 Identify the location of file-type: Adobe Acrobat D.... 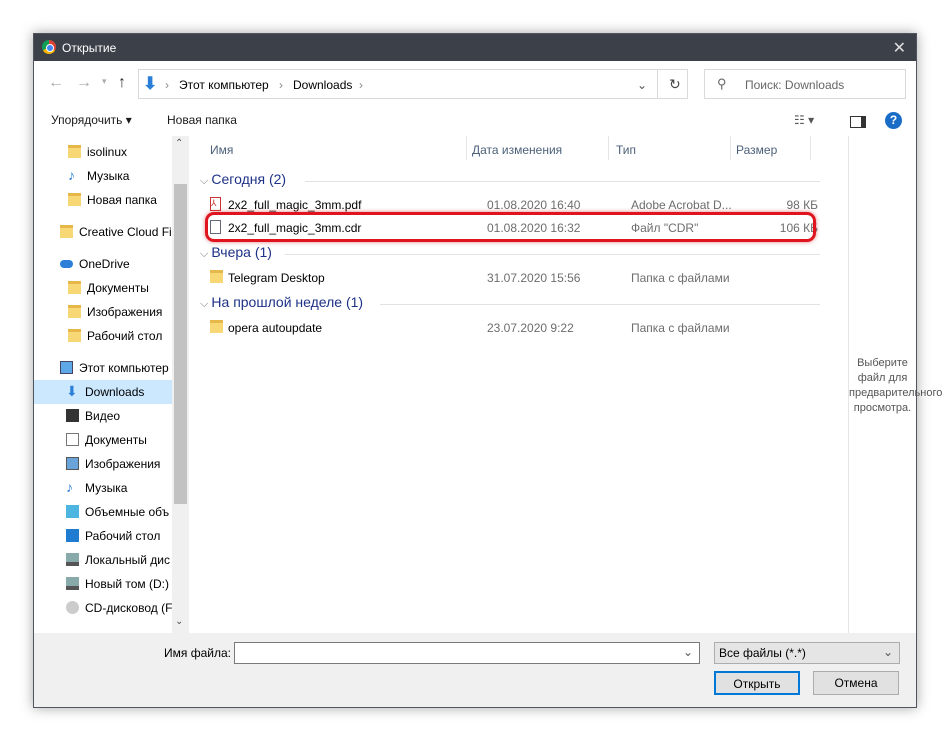
(681, 205).